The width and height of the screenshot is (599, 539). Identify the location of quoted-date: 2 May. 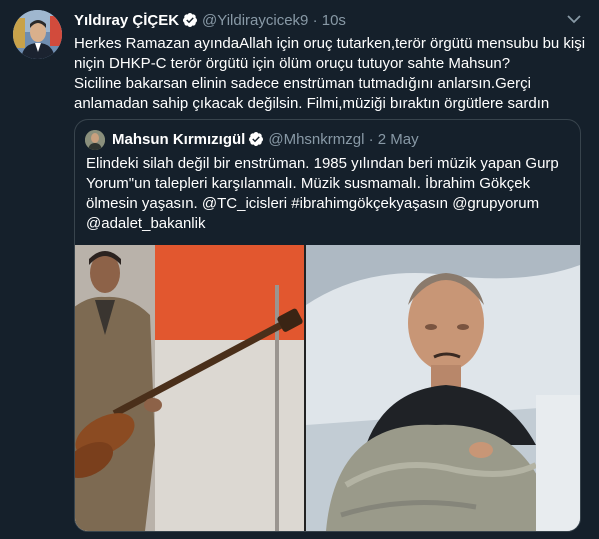
(398, 139).